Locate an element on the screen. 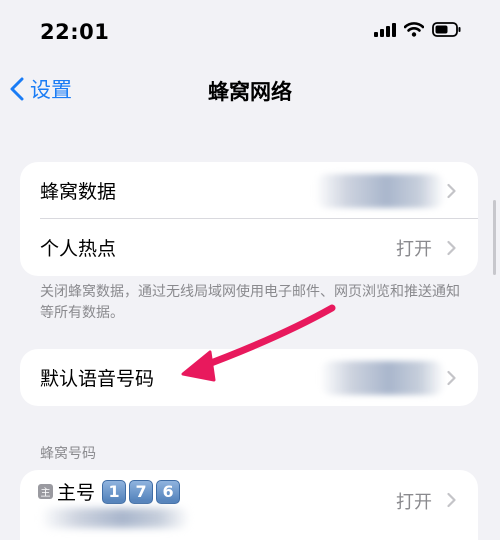 This screenshot has width=500, height=540. default-voice-line-label: 默认语音号码 is located at coordinates (97, 379).